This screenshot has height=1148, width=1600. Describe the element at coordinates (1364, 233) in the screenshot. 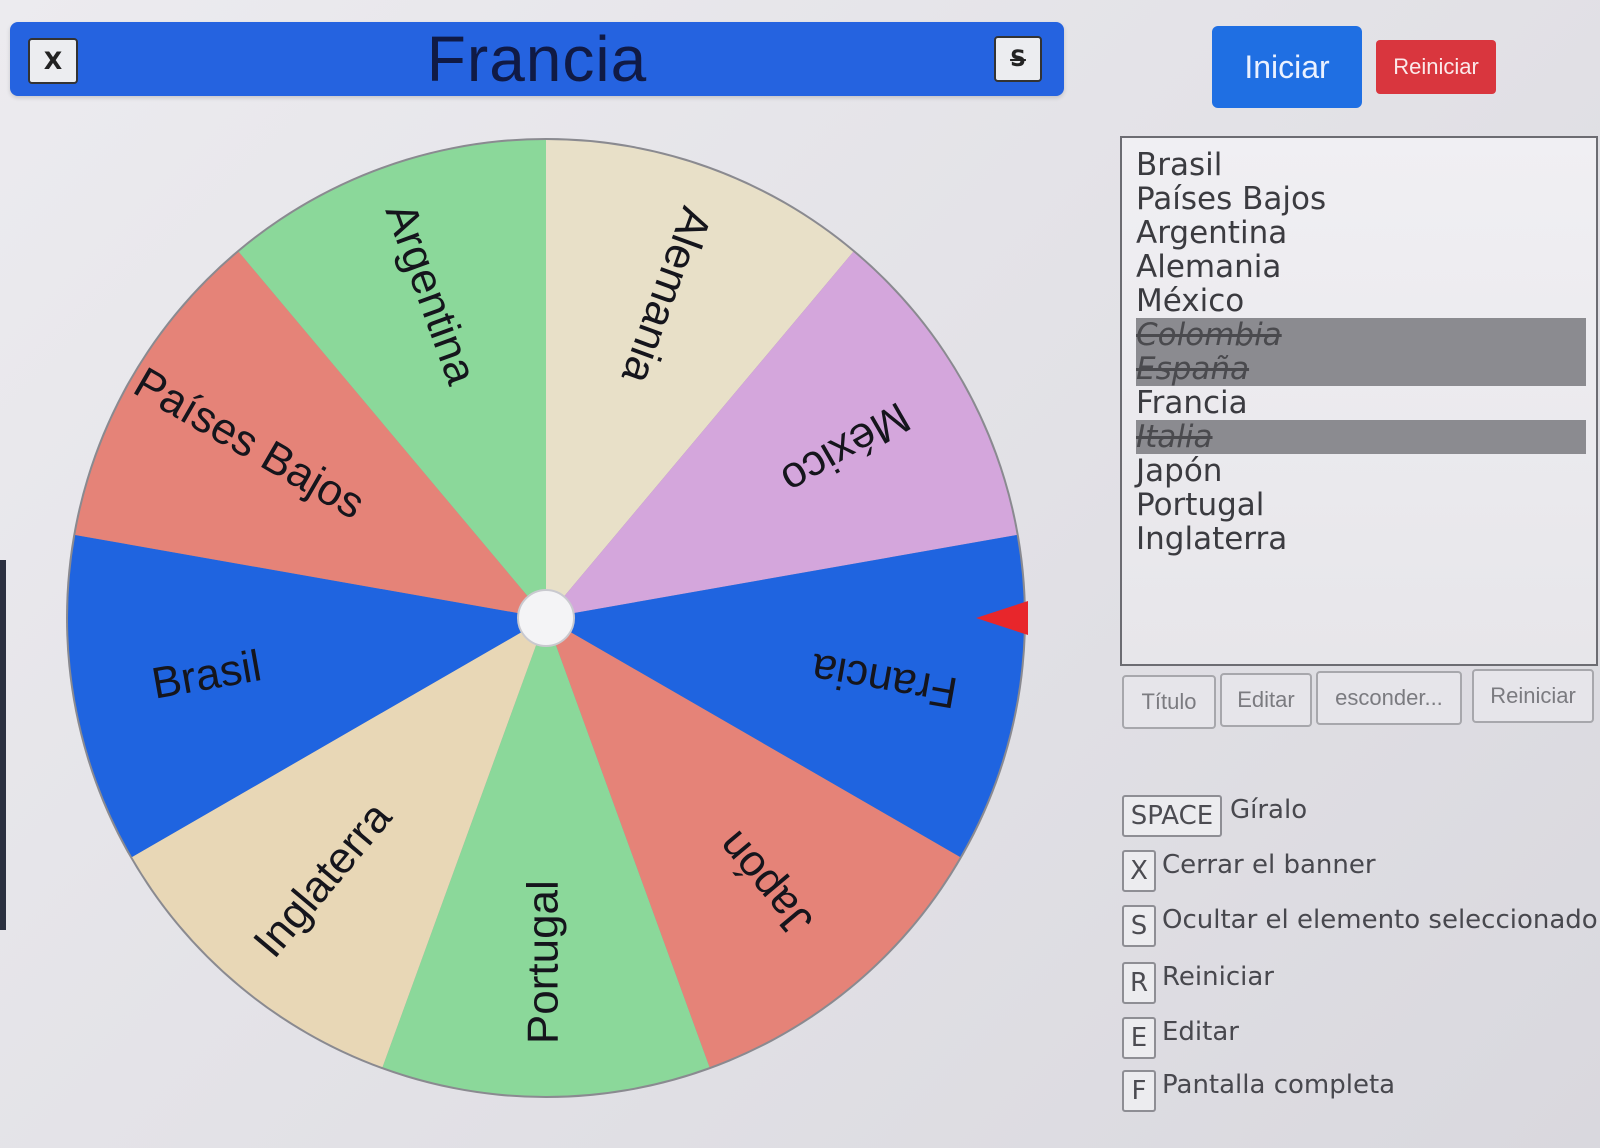

I see `list-item: Argentina` at that location.